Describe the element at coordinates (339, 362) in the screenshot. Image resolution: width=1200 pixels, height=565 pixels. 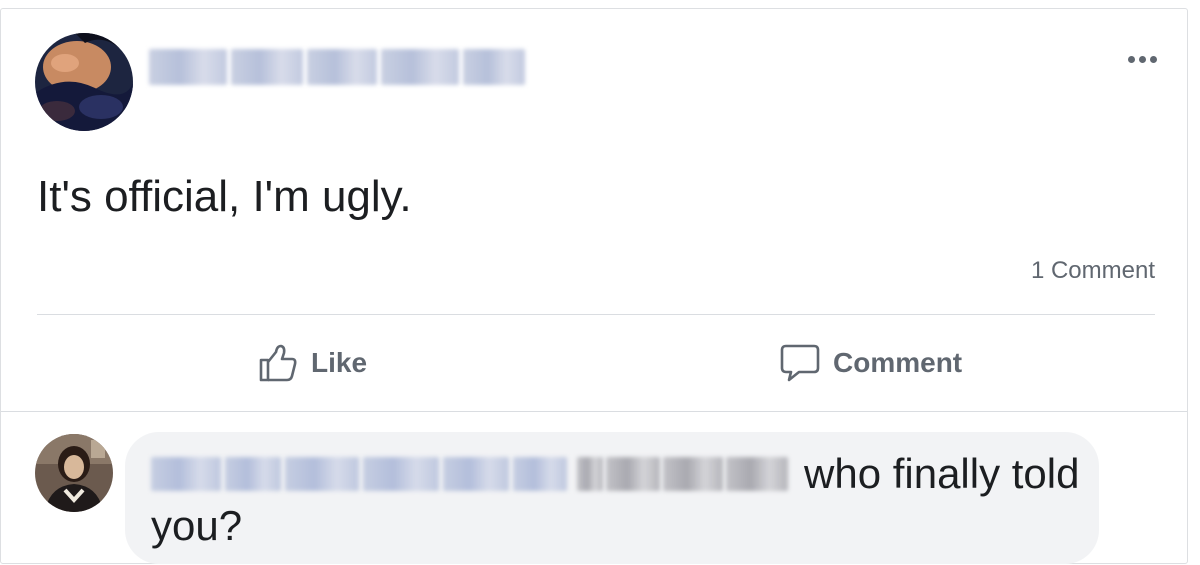
I see `like-label: Like` at that location.